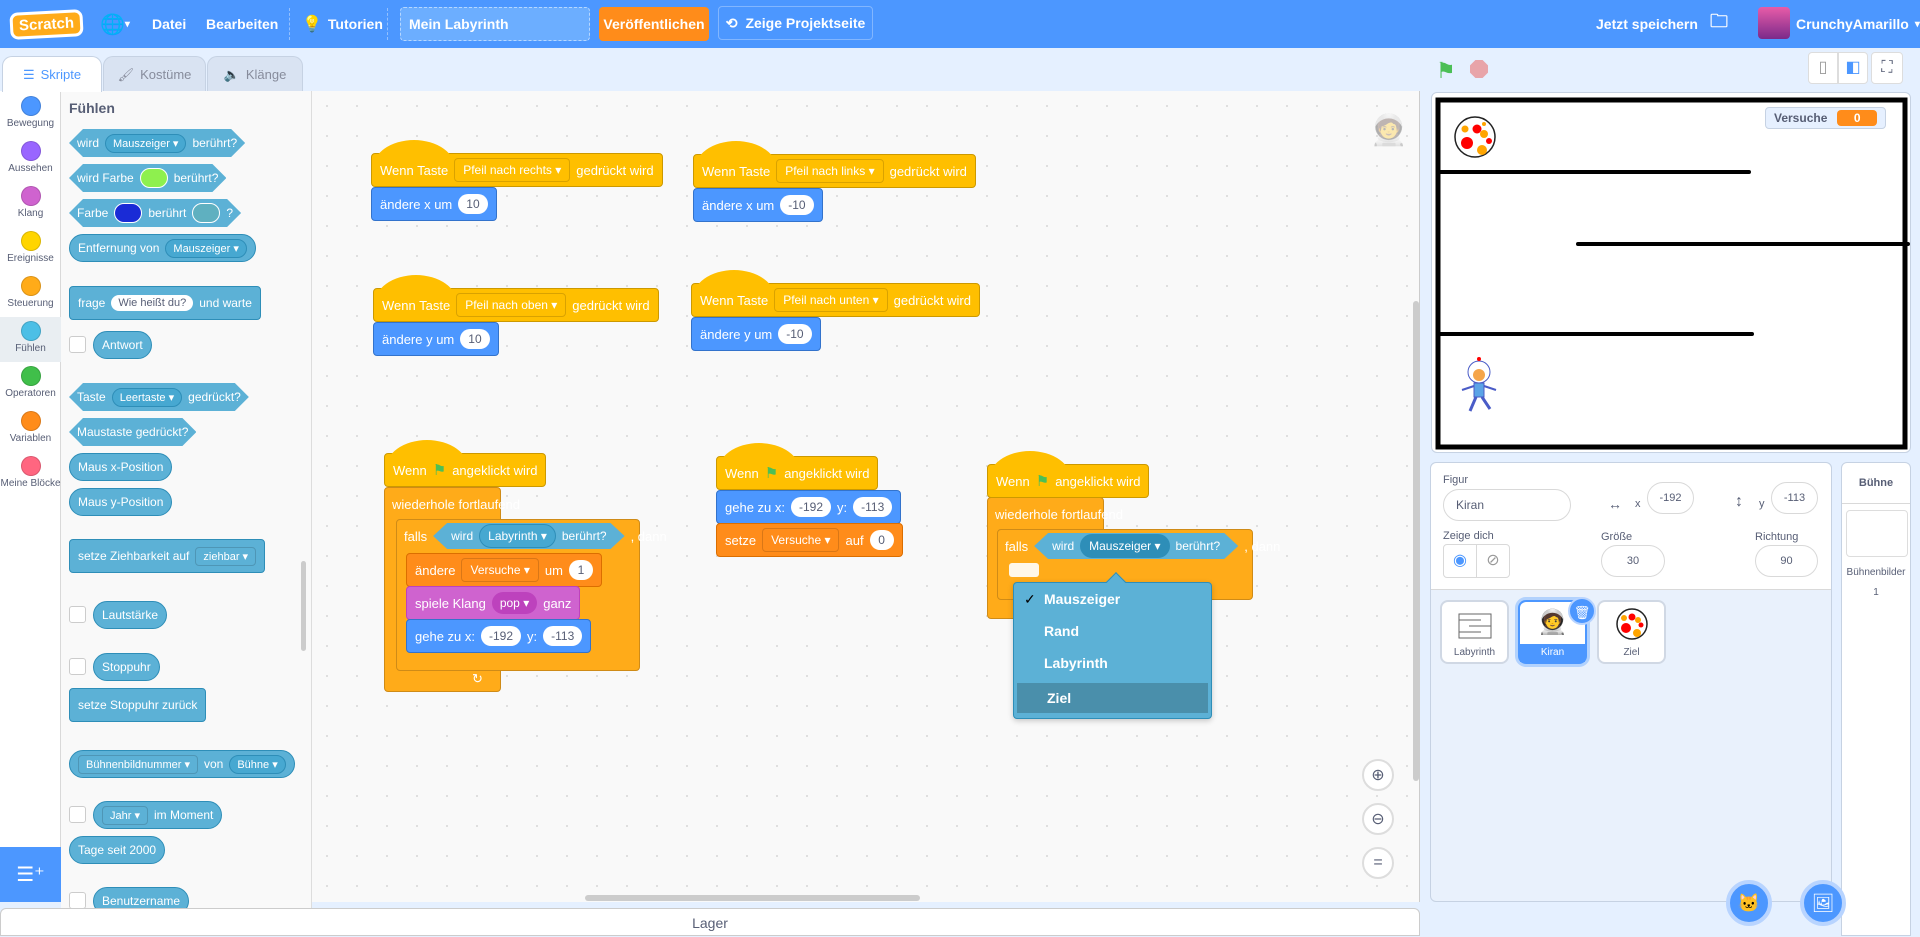  I want to click on zoom-out-button: ⊖, so click(1378, 819).